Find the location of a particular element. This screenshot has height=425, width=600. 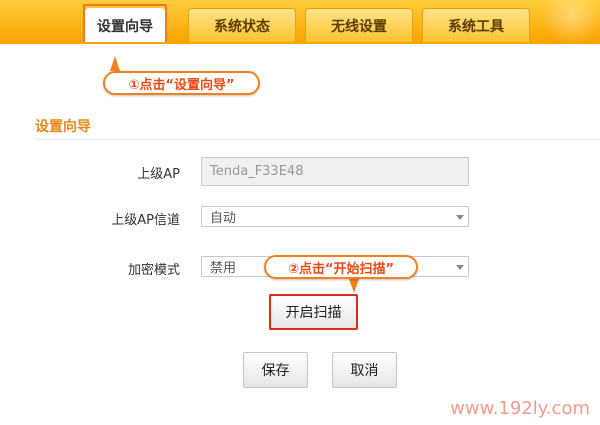

upper-ap-label: 上级AP is located at coordinates (158, 174).